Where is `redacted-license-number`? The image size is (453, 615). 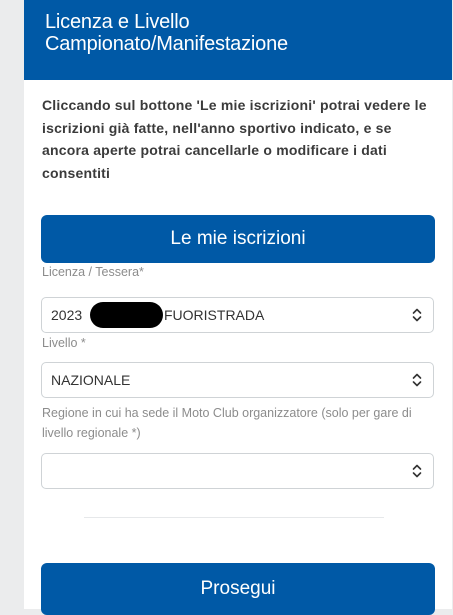 redacted-license-number is located at coordinates (126, 315).